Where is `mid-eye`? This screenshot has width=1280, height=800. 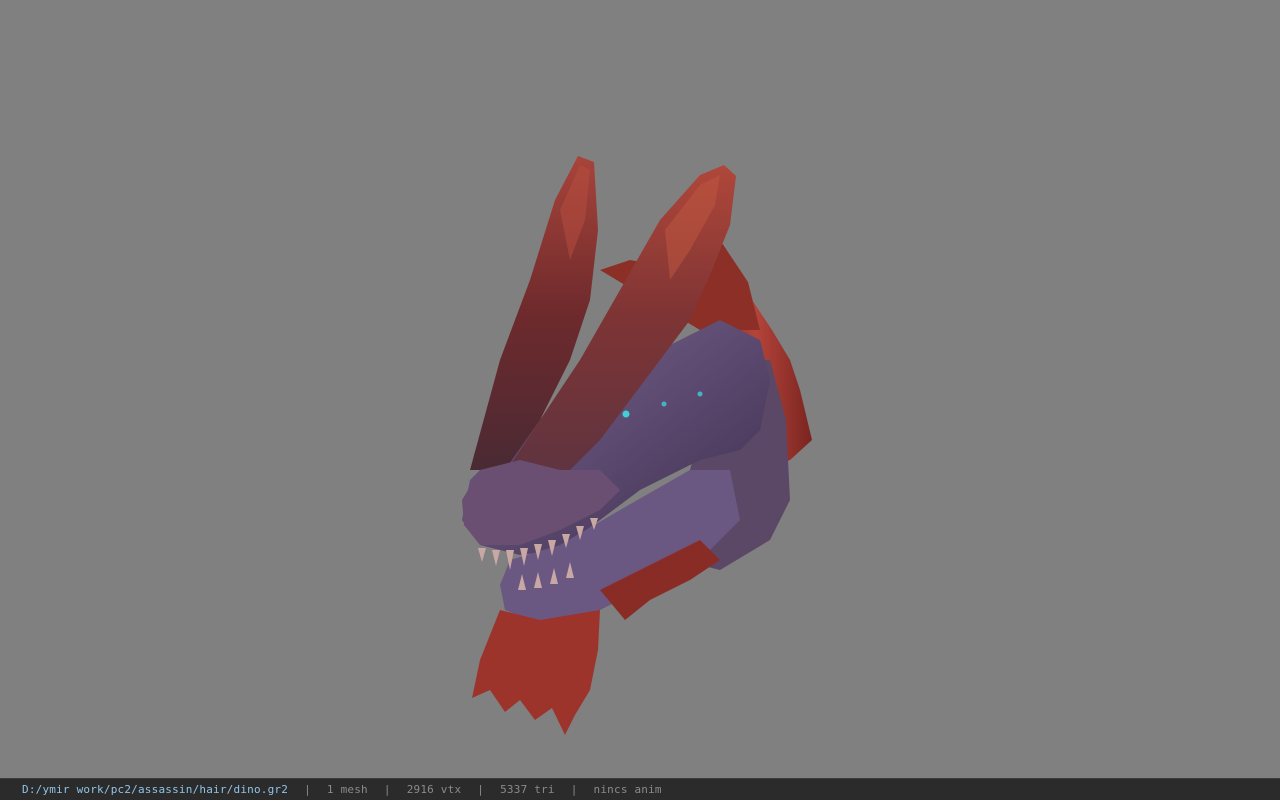
mid-eye is located at coordinates (664, 404).